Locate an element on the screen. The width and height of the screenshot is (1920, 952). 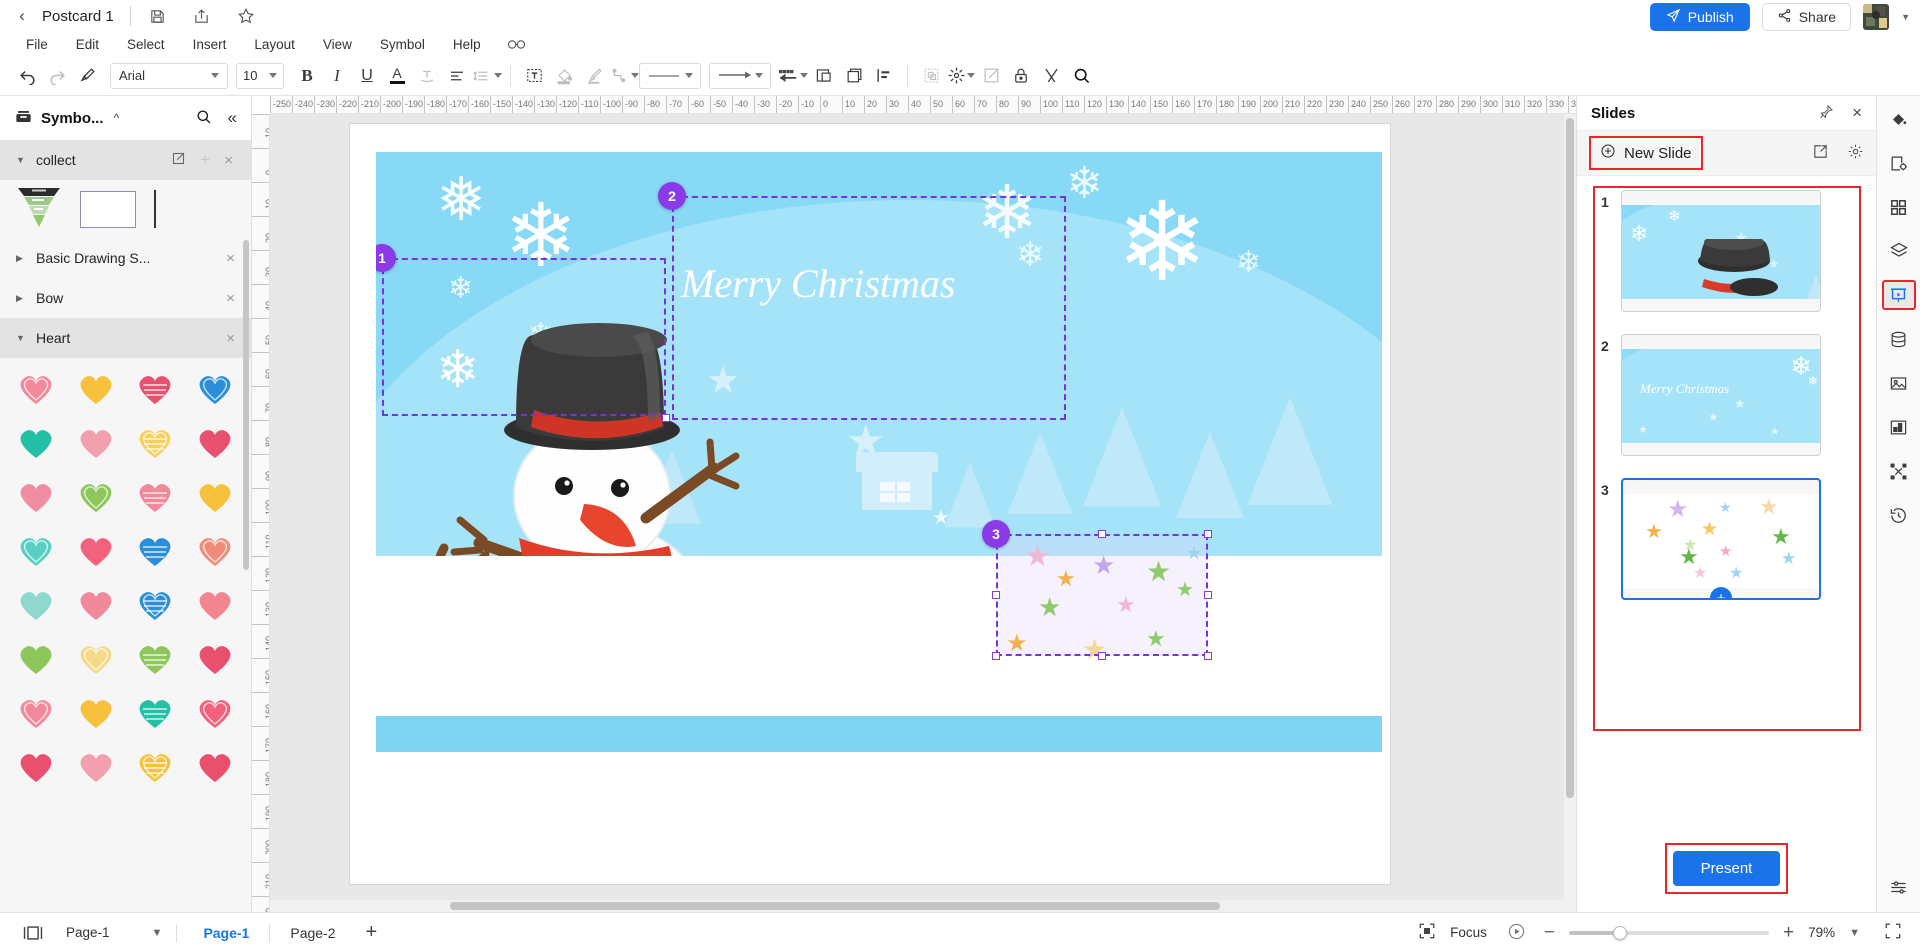
redo-icon is located at coordinates (57, 76).